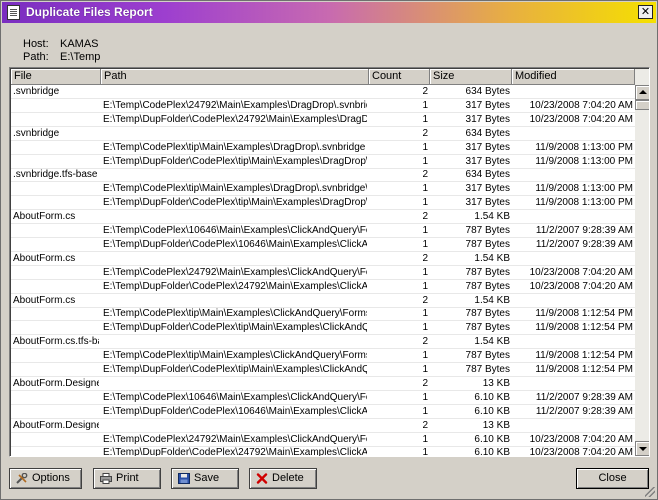 The image size is (658, 500). I want to click on column-header-size: Size, so click(471, 77).